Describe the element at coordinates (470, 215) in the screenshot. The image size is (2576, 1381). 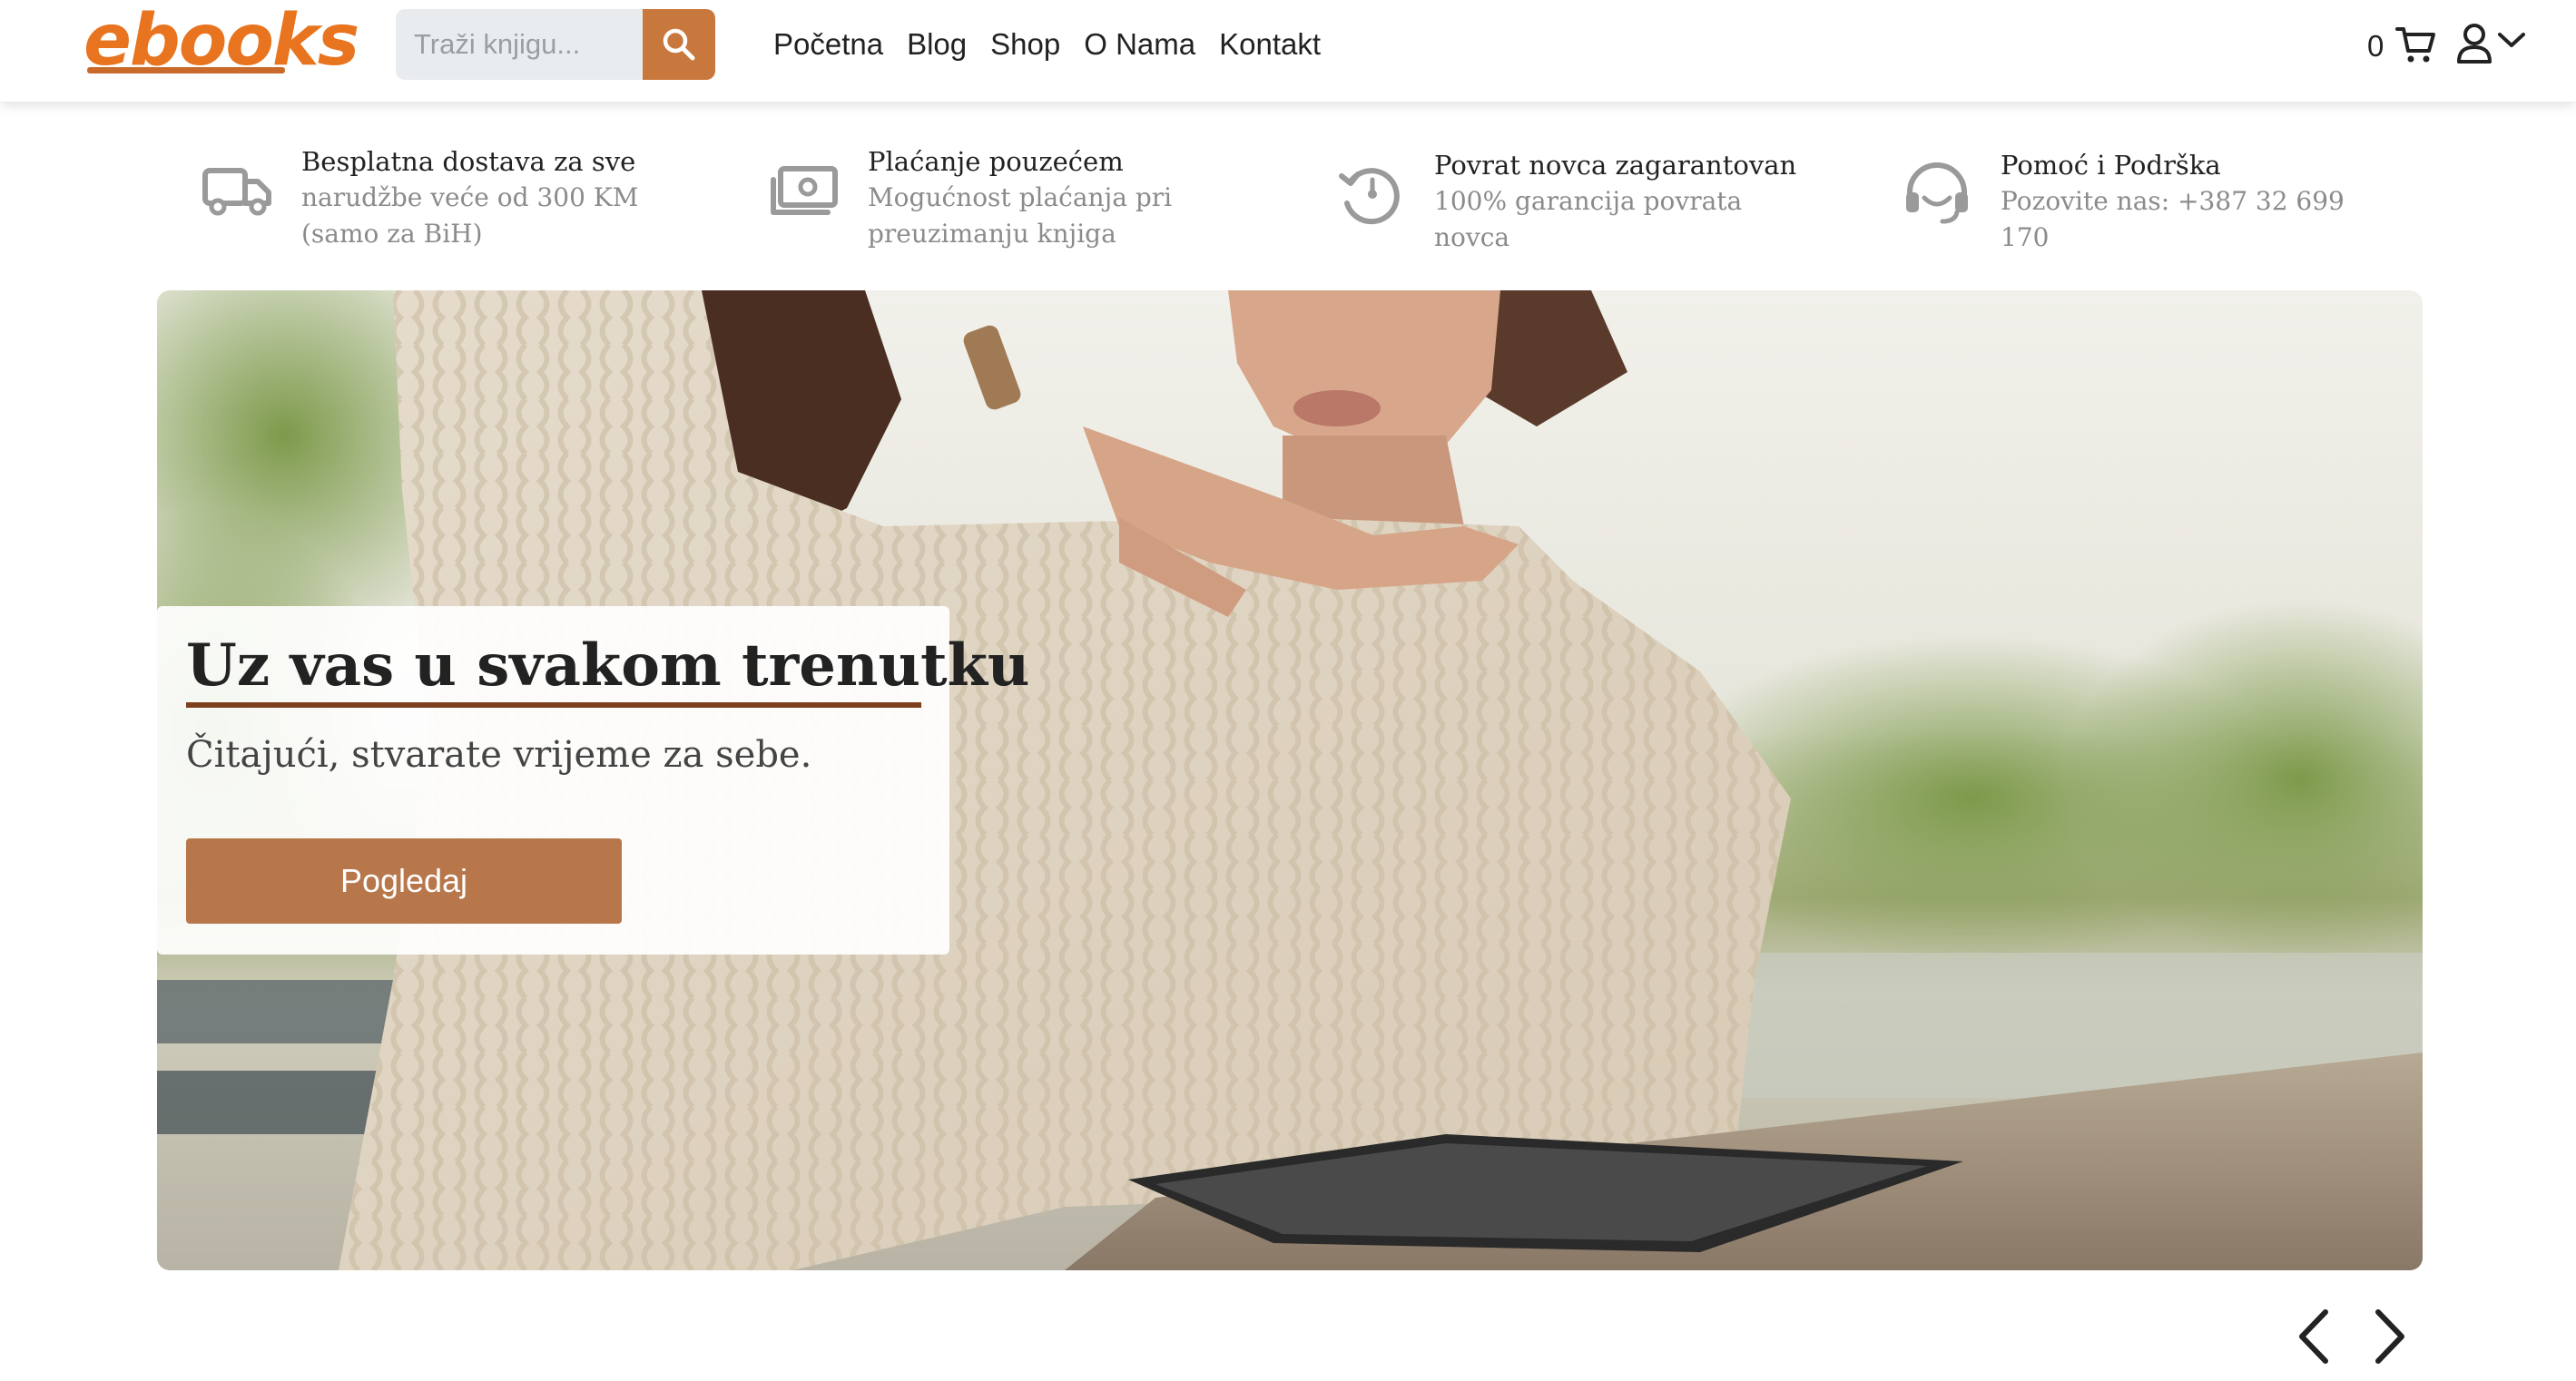
I see `feature-subtitle: narudžbe veće od 300 KM (samo za BiH)` at that location.